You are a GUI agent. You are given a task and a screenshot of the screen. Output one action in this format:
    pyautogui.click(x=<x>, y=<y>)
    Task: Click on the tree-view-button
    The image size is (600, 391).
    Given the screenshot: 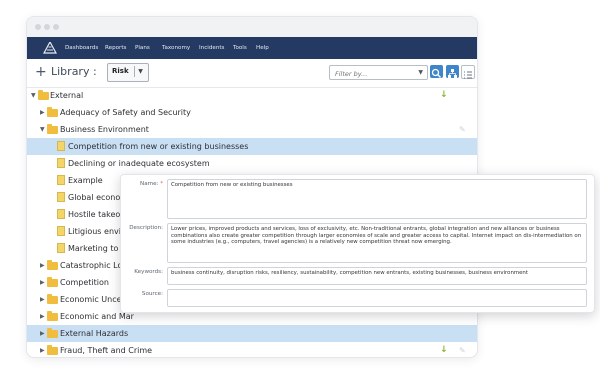 What is the action you would take?
    pyautogui.click(x=452, y=71)
    